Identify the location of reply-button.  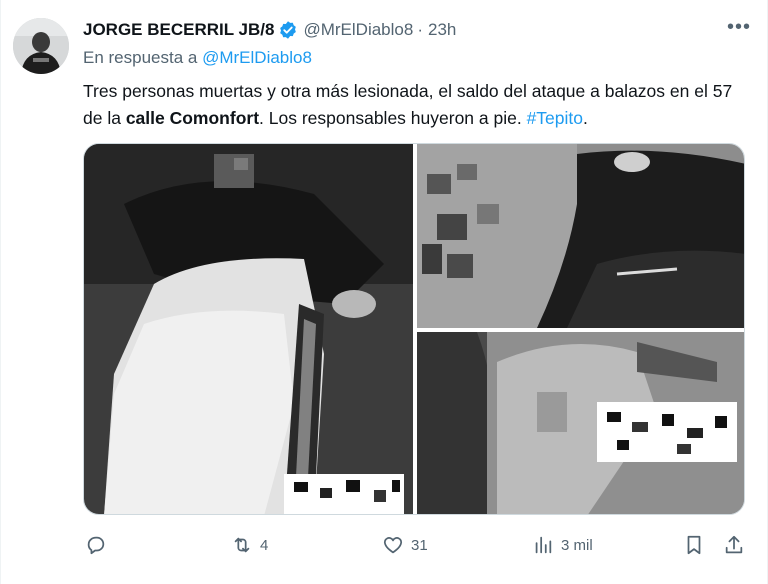
(99, 545).